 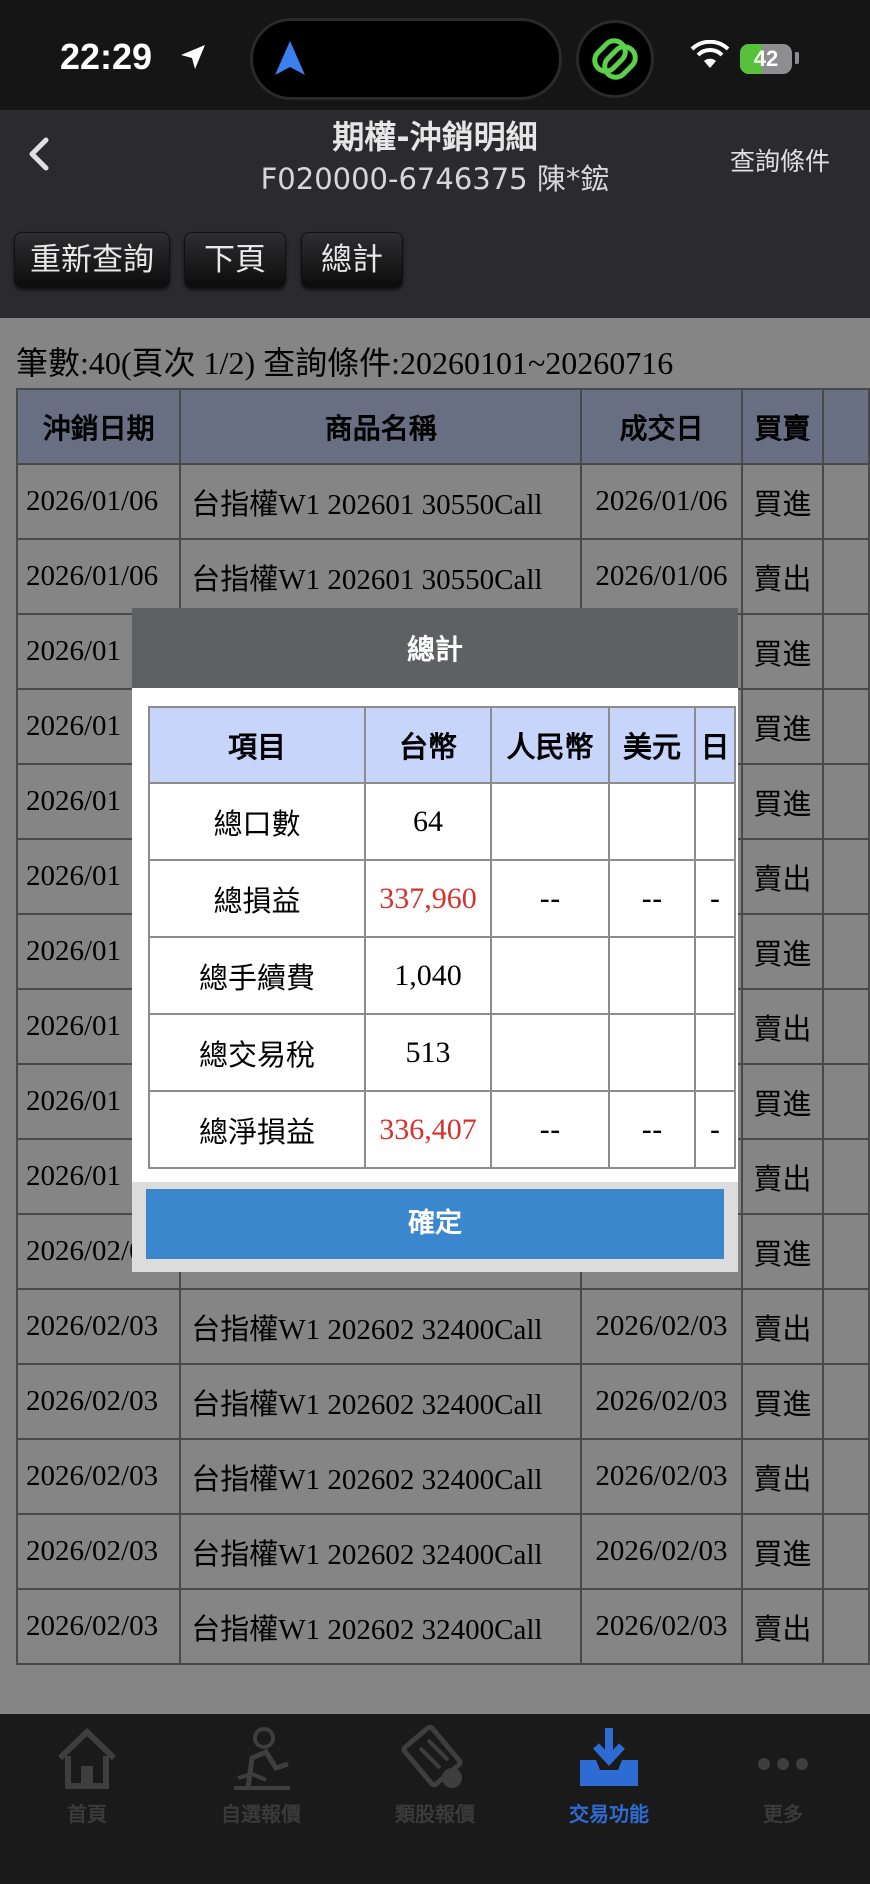 What do you see at coordinates (550, 745) in the screenshot?
I see `summary-col-cny: 人民幣` at bounding box center [550, 745].